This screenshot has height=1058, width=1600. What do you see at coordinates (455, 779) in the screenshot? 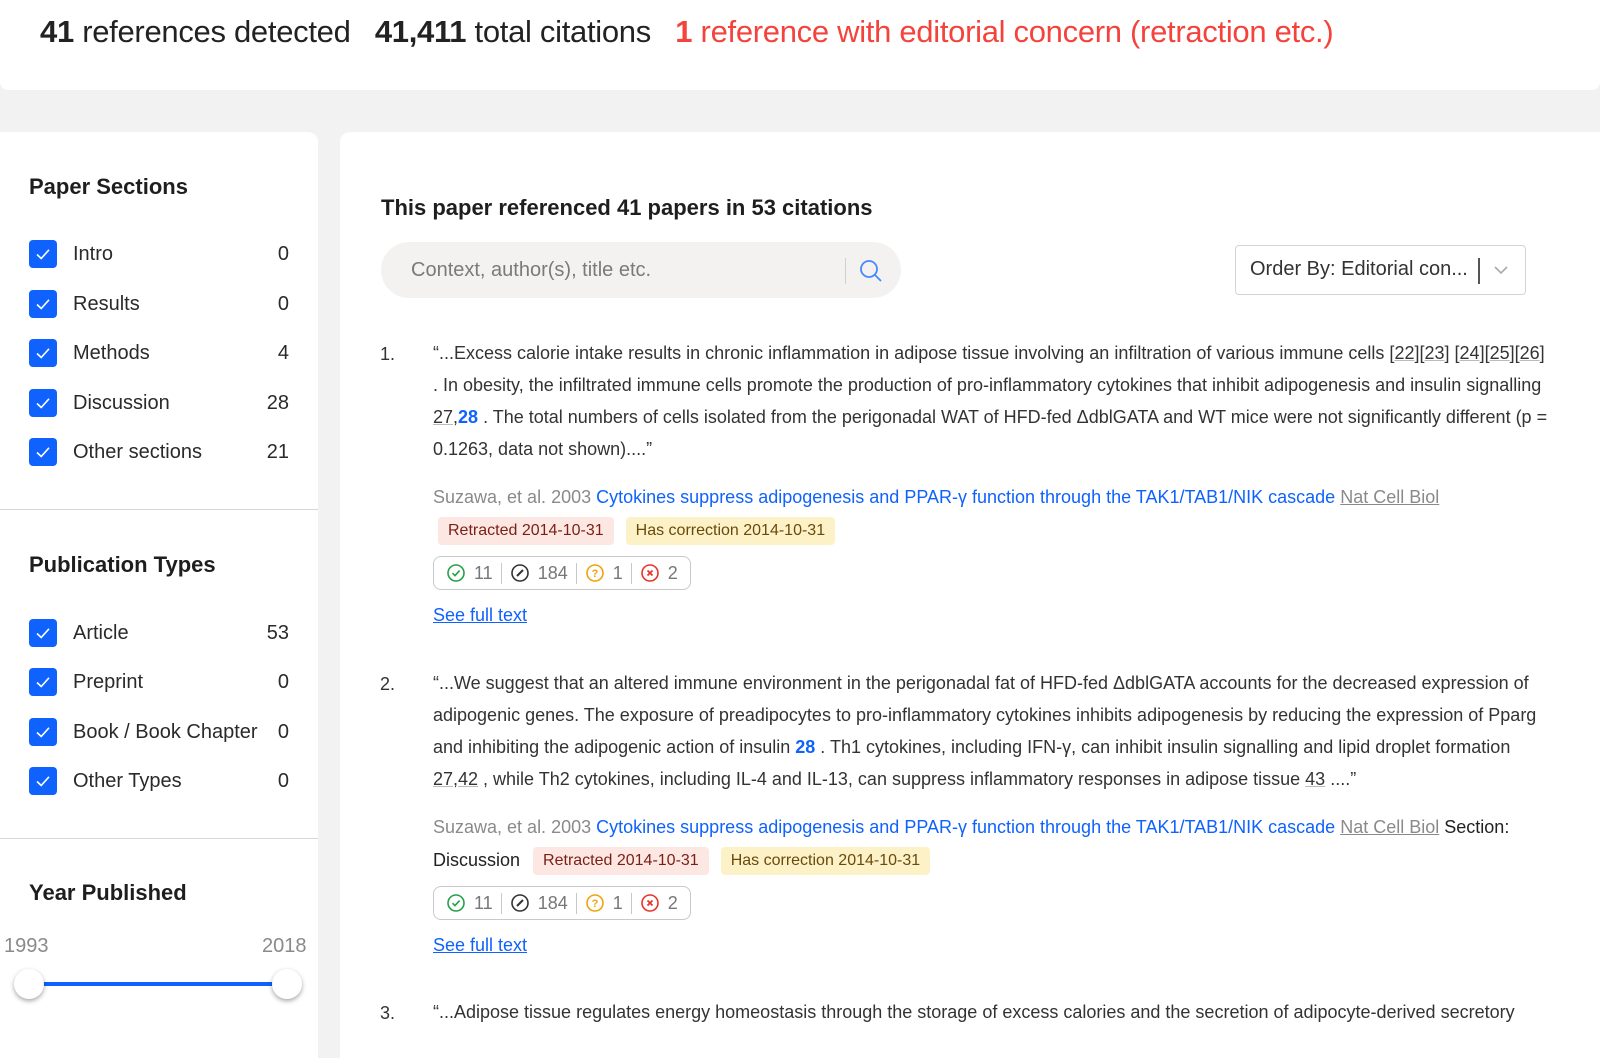
I see `citation-link: 27,42` at bounding box center [455, 779].